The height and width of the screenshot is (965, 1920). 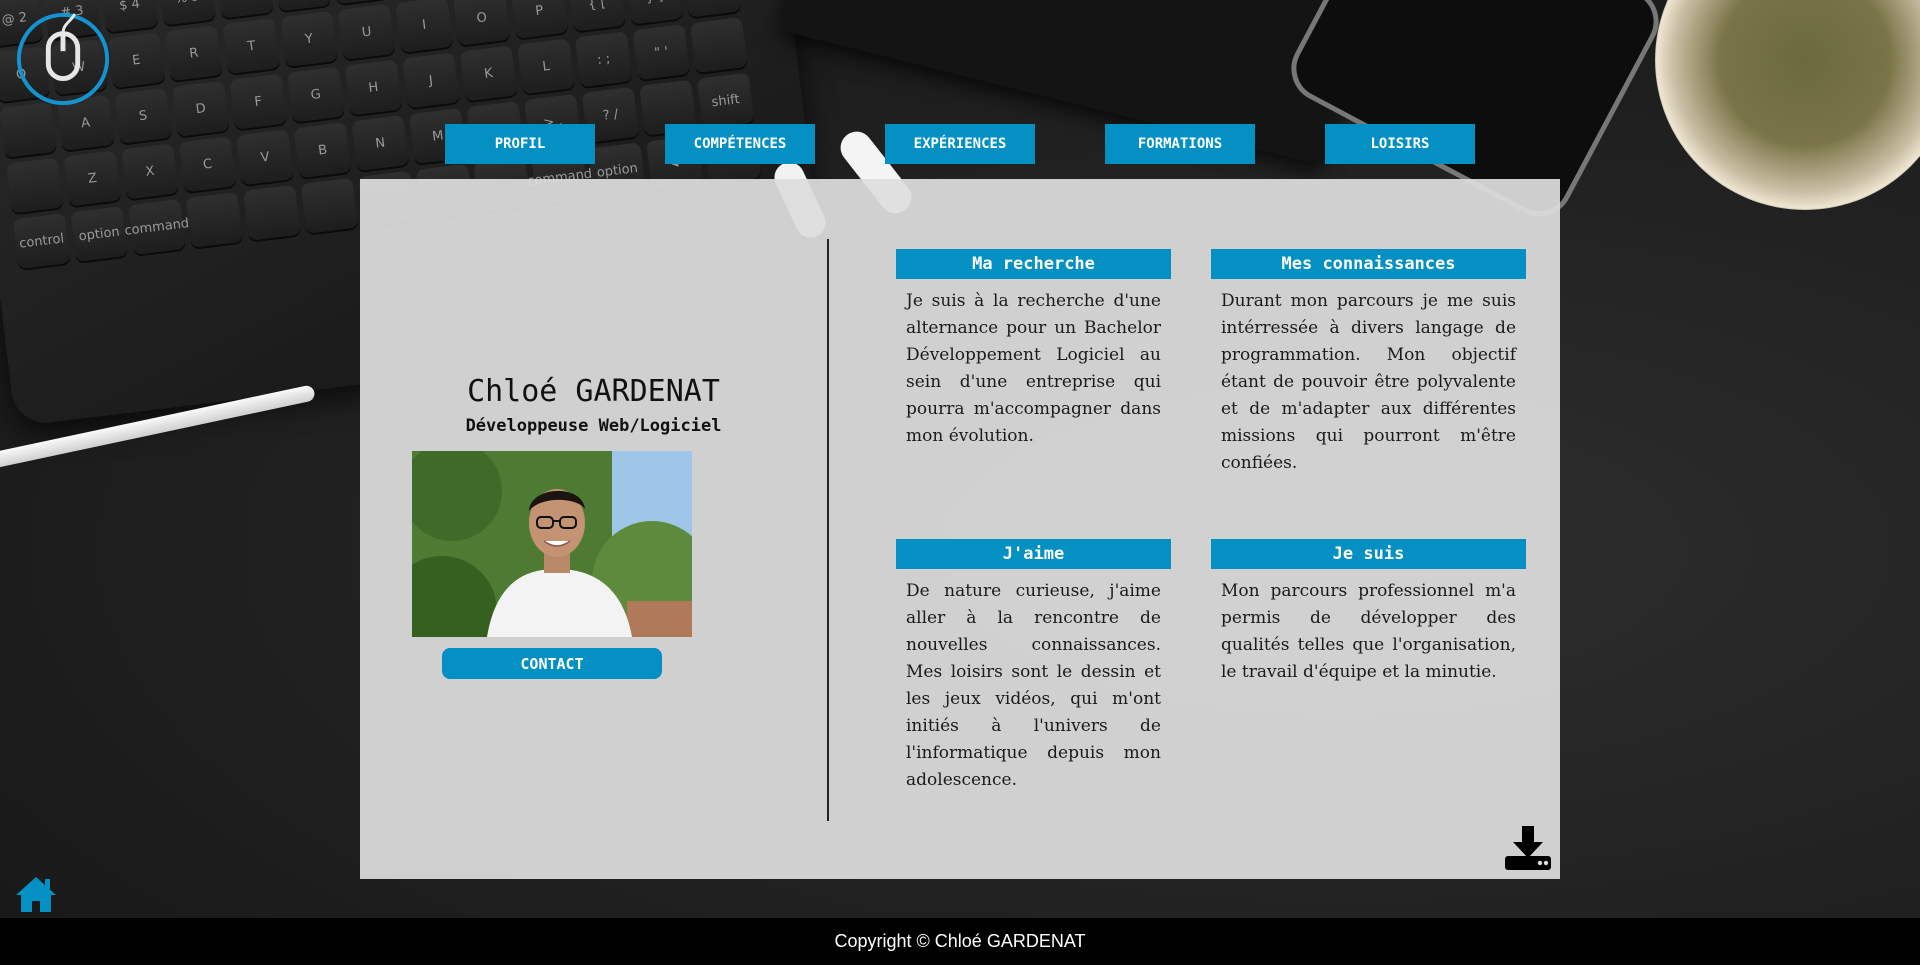 What do you see at coordinates (244, 9) in the screenshot?
I see `keyboard-key: ^ 6` at bounding box center [244, 9].